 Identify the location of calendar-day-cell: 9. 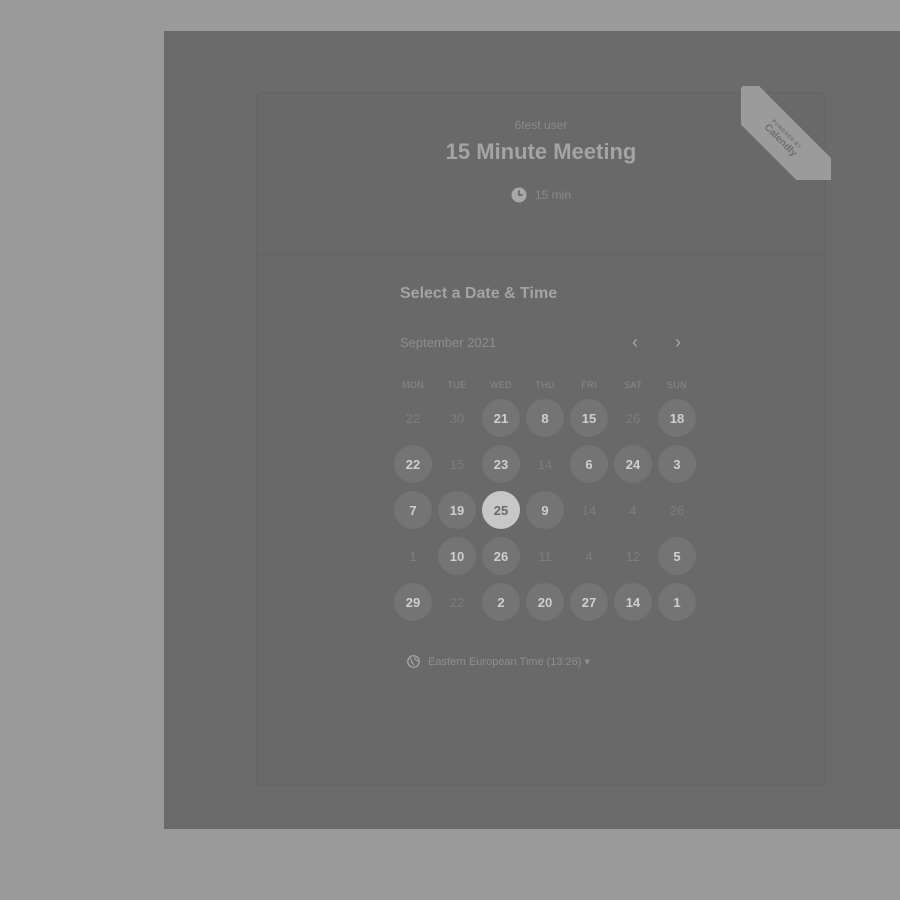
(545, 510).